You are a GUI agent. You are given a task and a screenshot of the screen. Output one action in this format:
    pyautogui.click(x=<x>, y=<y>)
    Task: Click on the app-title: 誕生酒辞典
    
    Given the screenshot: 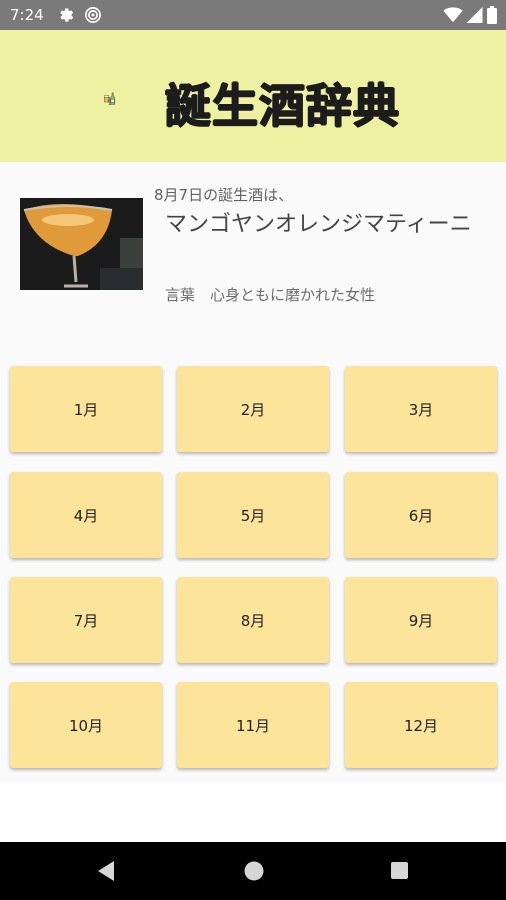 What is the action you would take?
    pyautogui.click(x=282, y=106)
    